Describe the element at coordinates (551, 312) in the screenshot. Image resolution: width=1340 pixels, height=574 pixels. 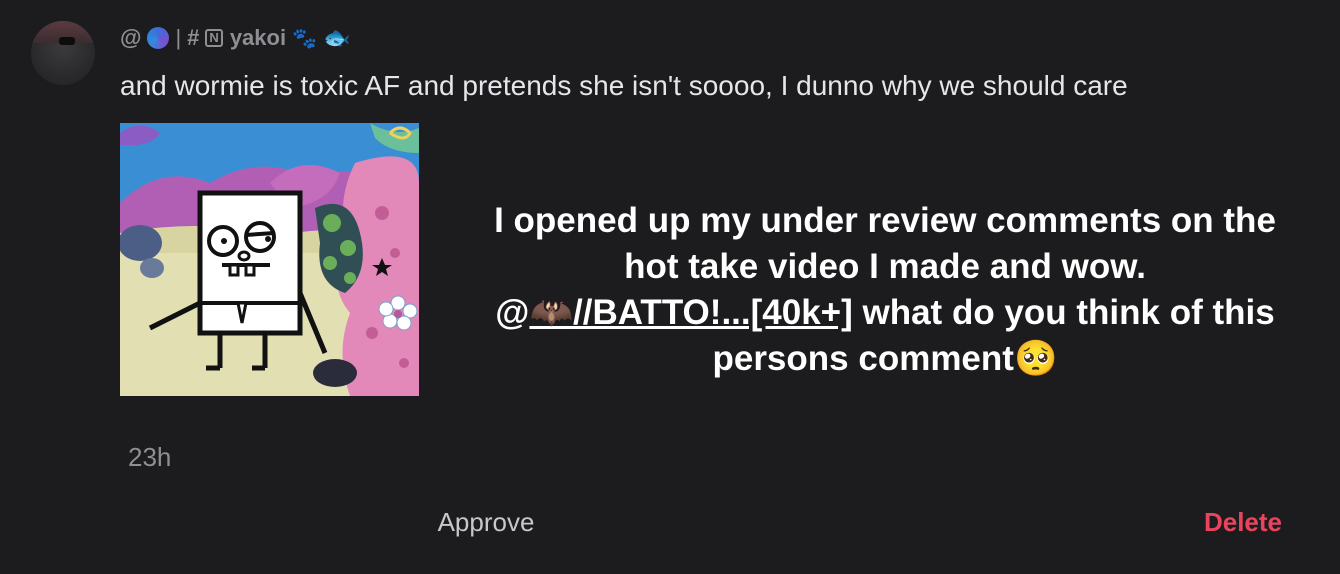
I see `bat-icon: 🦇` at that location.